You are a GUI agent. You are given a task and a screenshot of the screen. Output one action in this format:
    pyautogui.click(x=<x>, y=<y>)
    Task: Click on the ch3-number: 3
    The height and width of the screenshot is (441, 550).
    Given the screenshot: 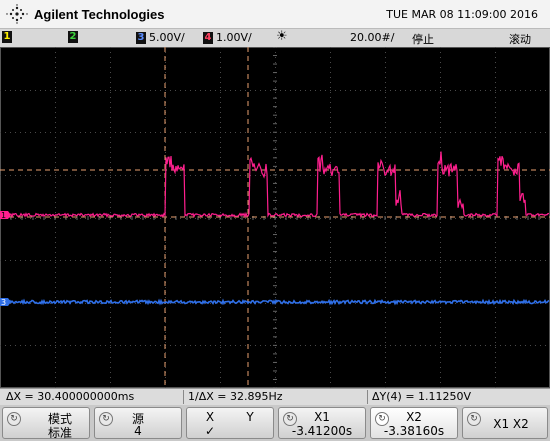 What is the action you would take?
    pyautogui.click(x=141, y=37)
    